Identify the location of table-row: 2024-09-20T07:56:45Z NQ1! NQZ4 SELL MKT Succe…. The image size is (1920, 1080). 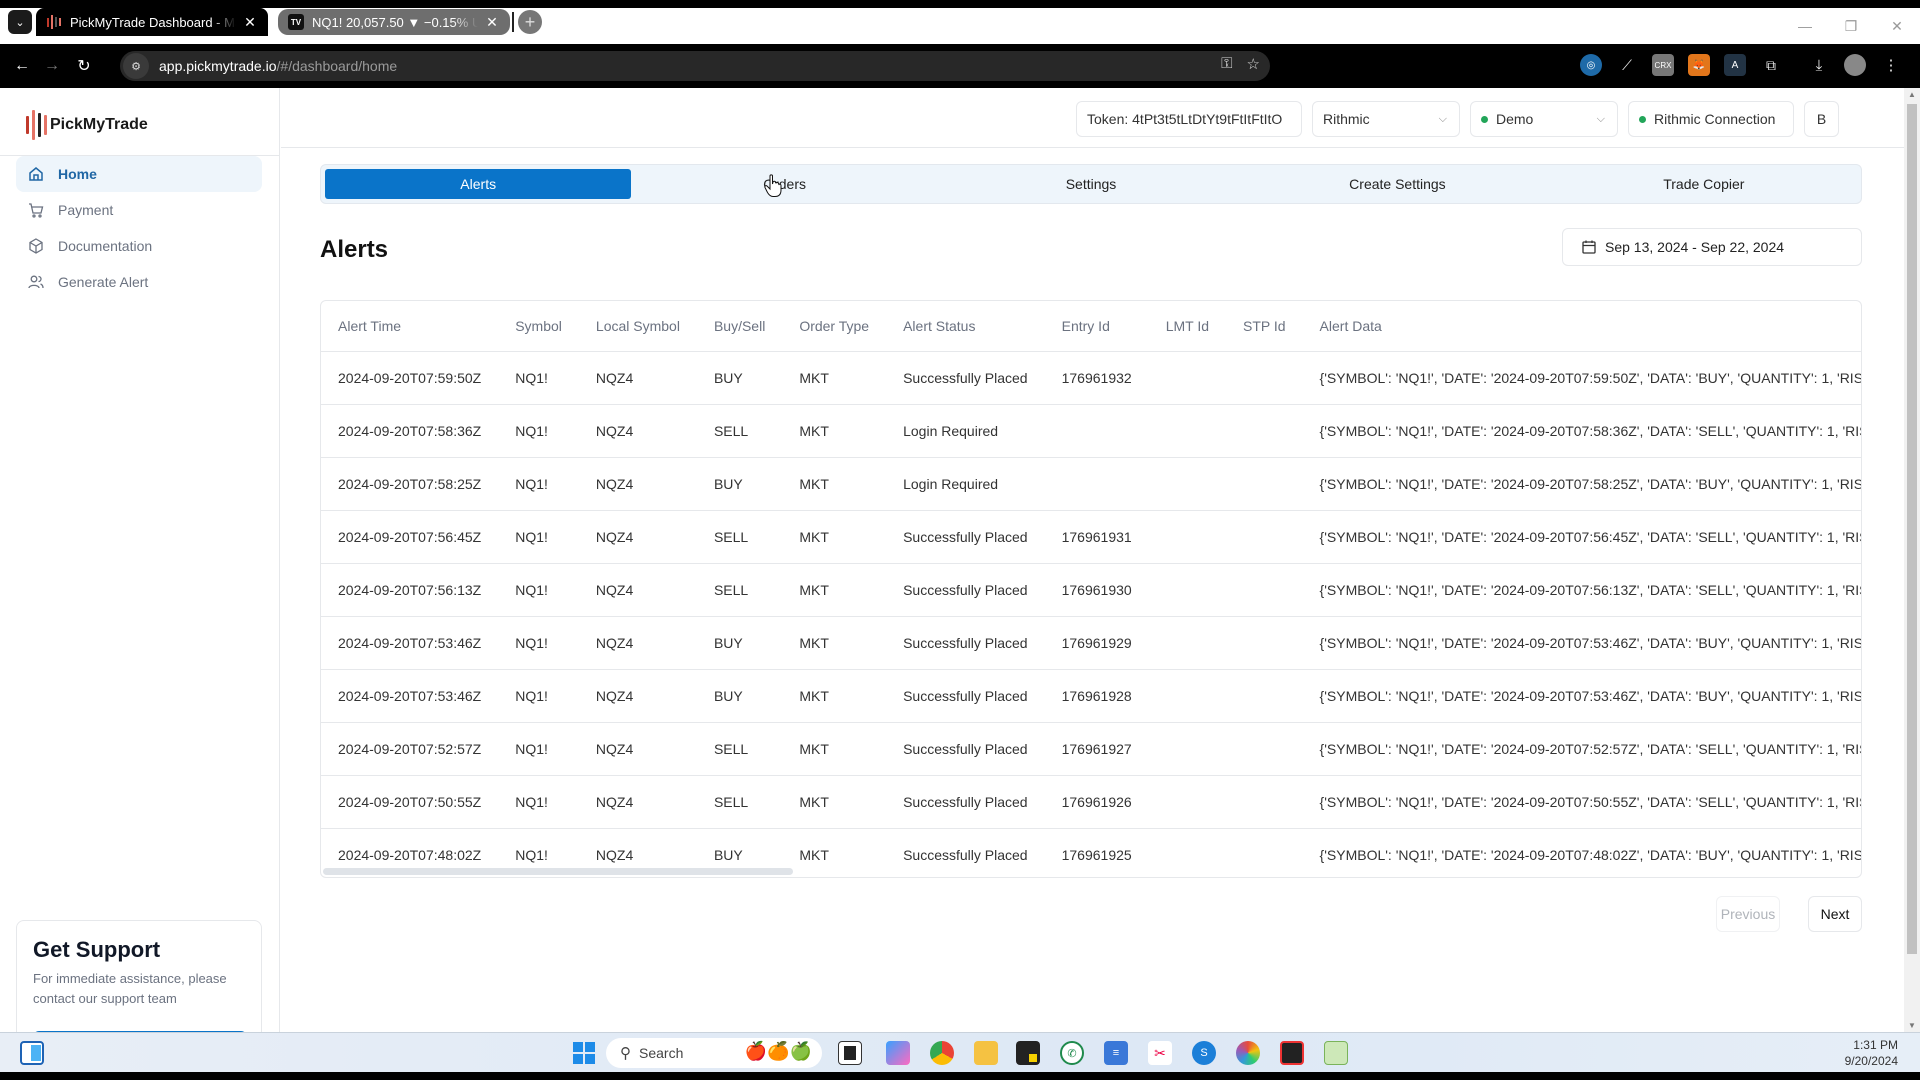
(1091, 537).